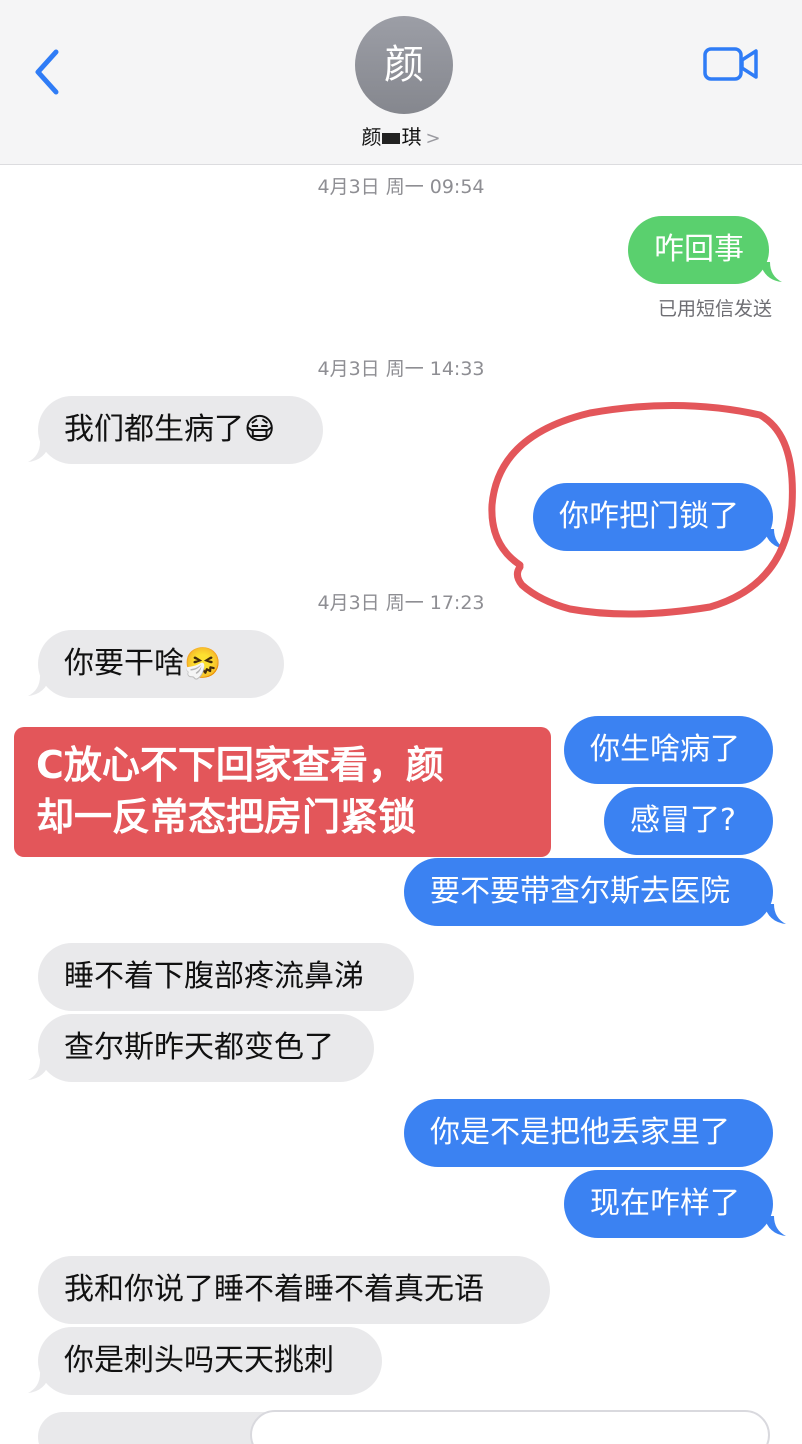 Image resolution: width=802 pixels, height=1444 pixels. I want to click on chevron-left-icon, so click(47, 72).